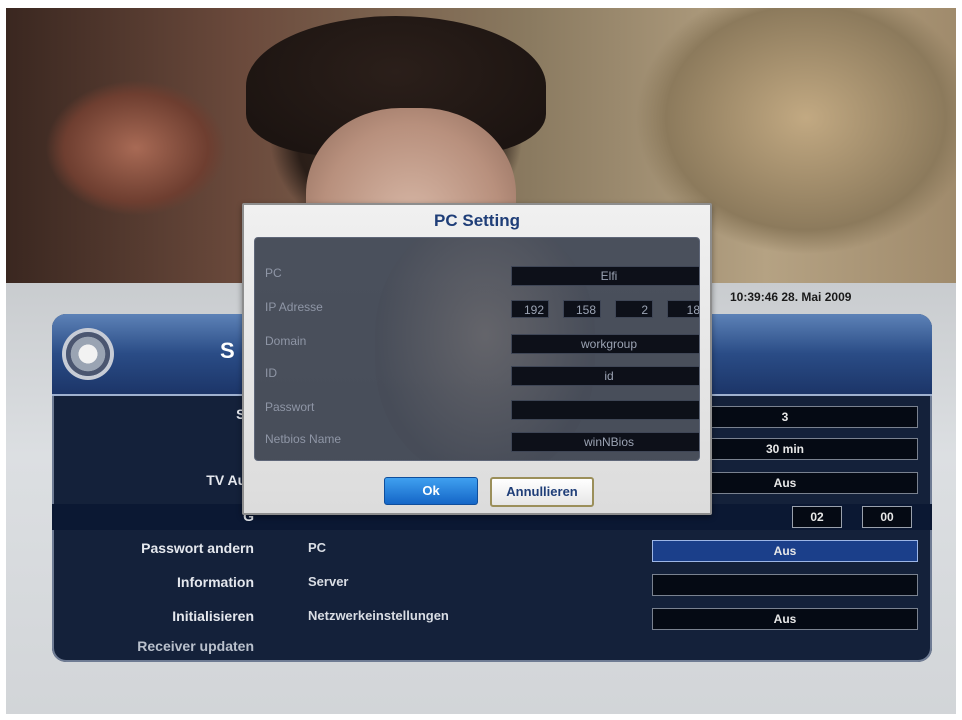 This screenshot has height=720, width=962. I want to click on ip-octet-2: 158, so click(582, 309).